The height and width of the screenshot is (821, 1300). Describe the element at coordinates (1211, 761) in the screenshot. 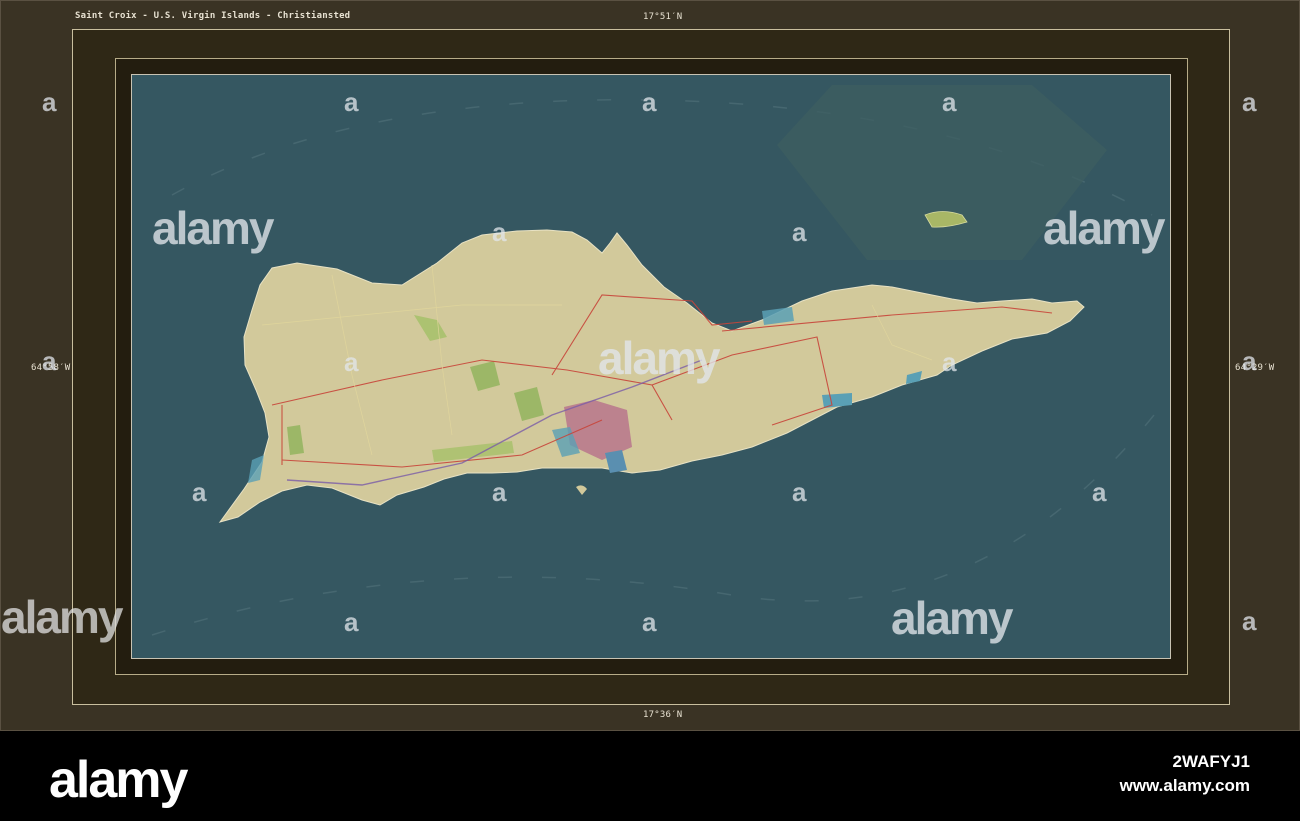

I see `image-id: 2WAFYJ1` at that location.